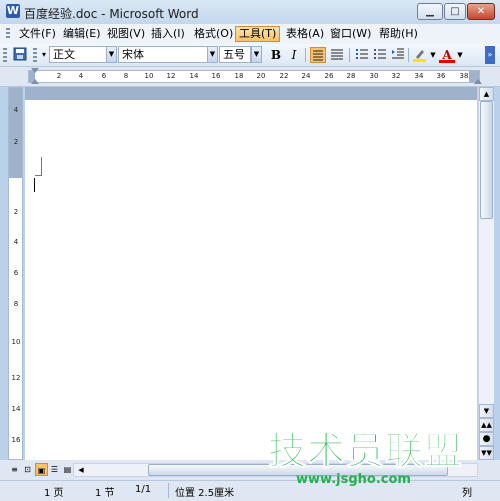 The width and height of the screenshot is (500, 501). Describe the element at coordinates (168, 34) in the screenshot. I see `menu-insert: 插入(I)` at that location.